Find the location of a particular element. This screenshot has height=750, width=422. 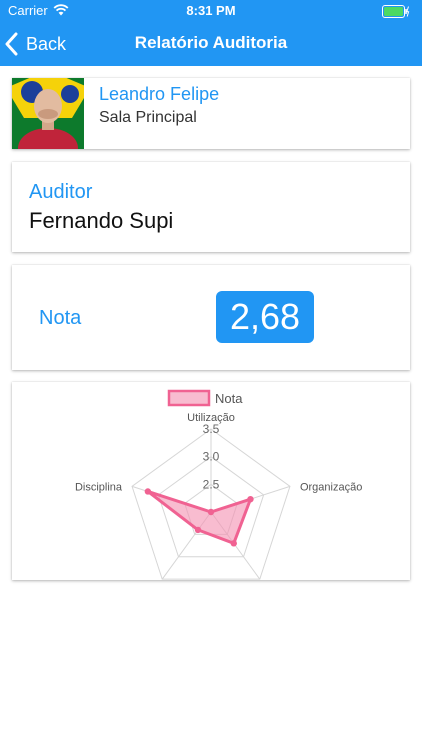

score-card: Nota 2,68 is located at coordinates (211, 317).